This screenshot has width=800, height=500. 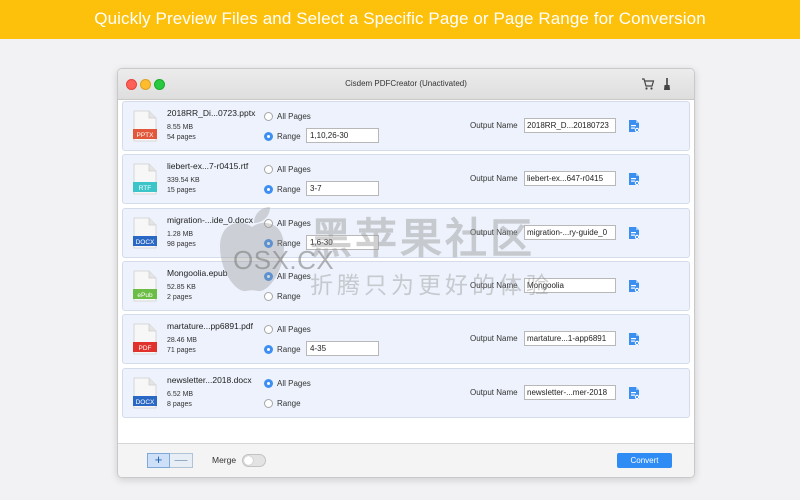 I want to click on add-file-button: +, so click(x=158, y=460).